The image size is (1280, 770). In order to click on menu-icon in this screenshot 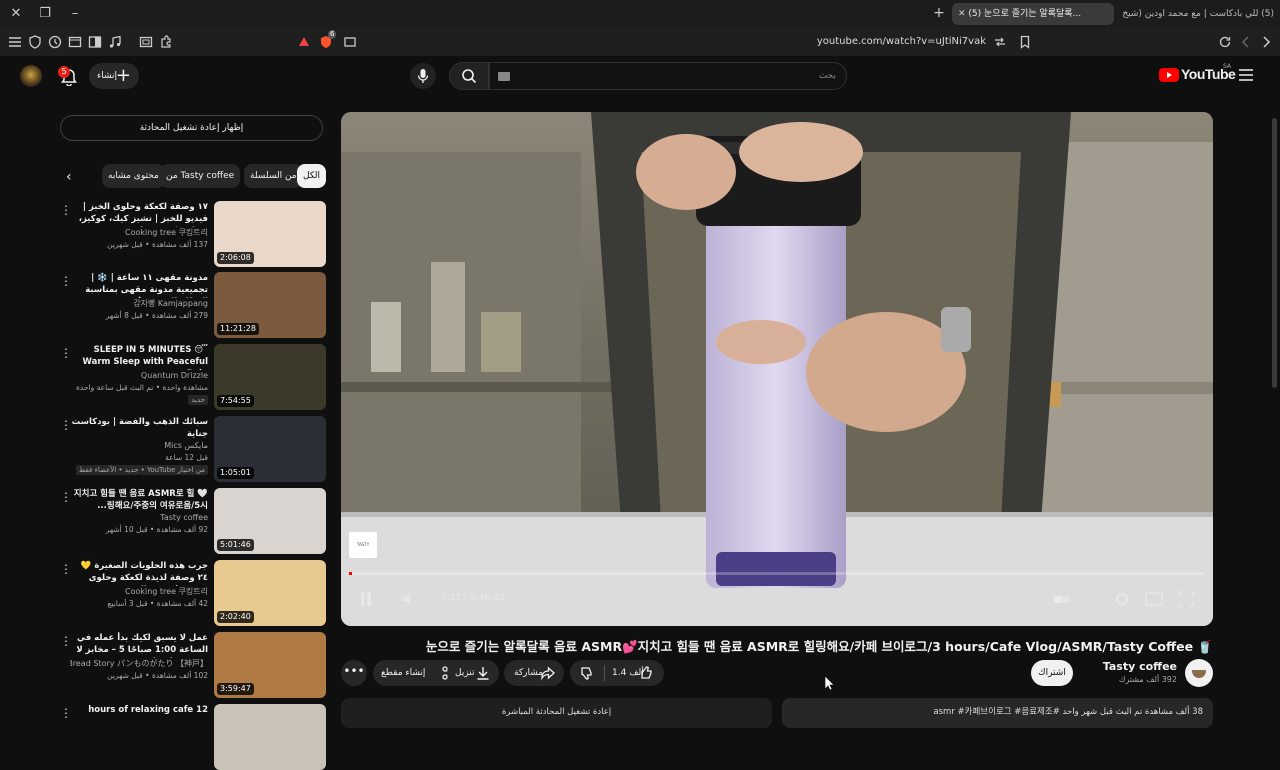, I will do `click(15, 42)`.